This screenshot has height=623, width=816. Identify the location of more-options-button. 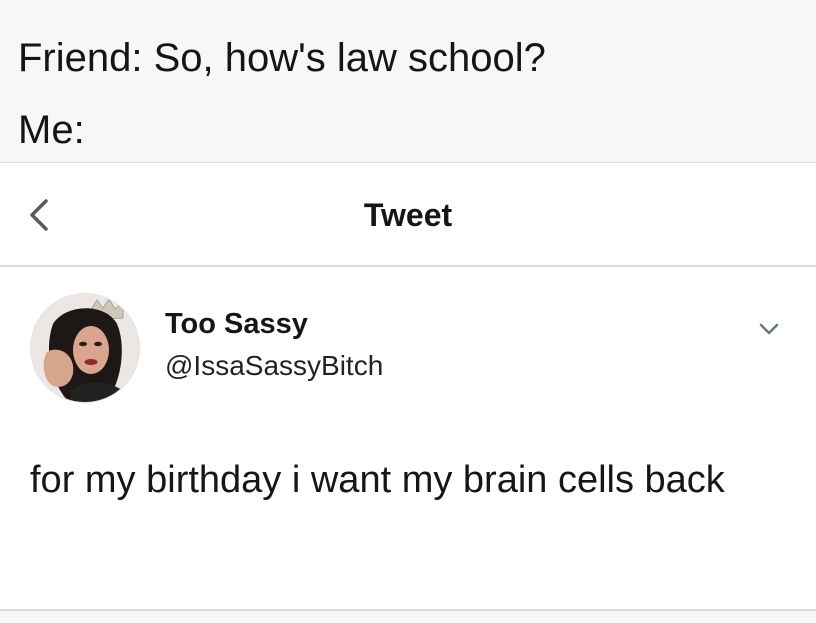
(769, 329).